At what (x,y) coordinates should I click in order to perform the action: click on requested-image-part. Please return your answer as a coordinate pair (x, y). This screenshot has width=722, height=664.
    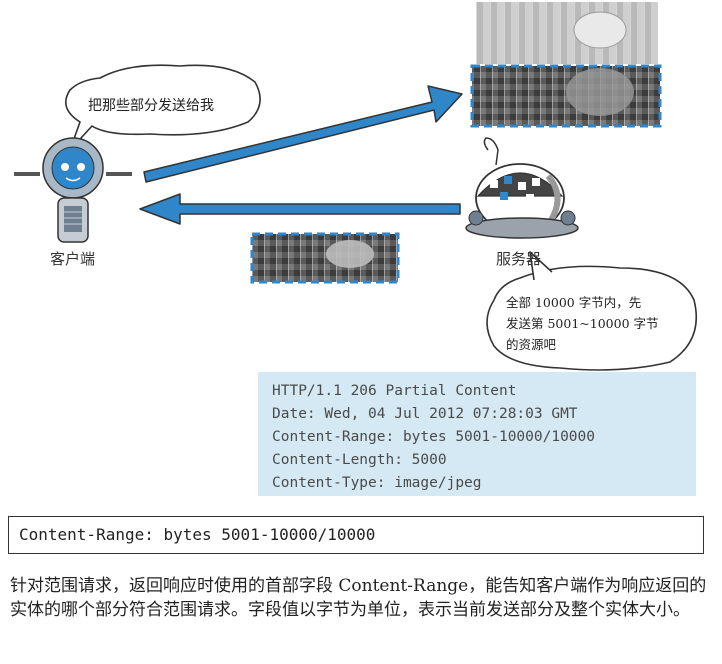
    Looking at the image, I should click on (566, 96).